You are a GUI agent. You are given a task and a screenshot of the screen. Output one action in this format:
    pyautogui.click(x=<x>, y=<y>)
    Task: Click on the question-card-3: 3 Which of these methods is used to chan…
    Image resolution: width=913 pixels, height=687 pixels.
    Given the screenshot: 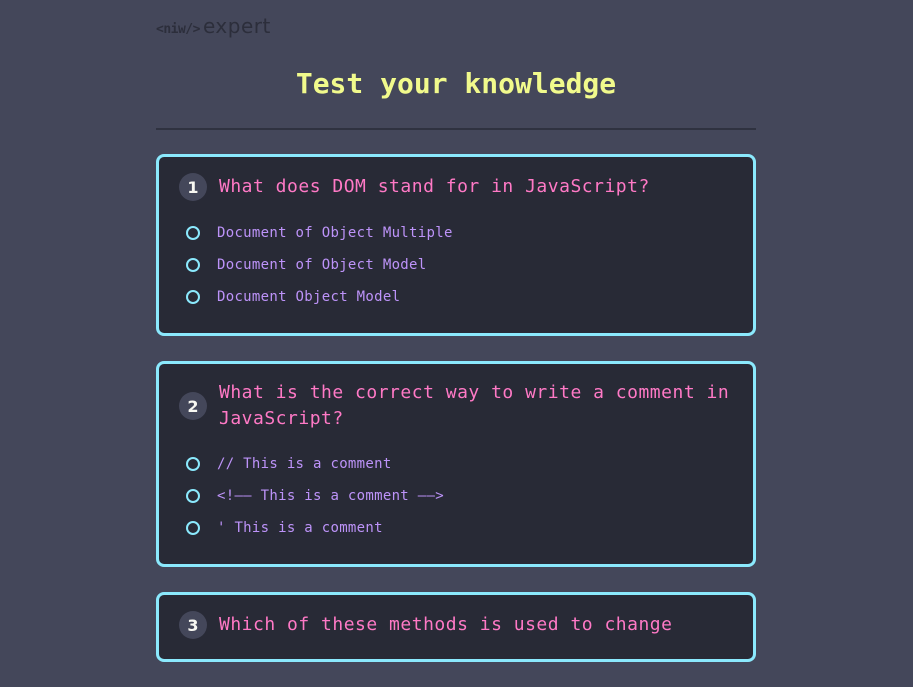 What is the action you would take?
    pyautogui.click(x=456, y=627)
    